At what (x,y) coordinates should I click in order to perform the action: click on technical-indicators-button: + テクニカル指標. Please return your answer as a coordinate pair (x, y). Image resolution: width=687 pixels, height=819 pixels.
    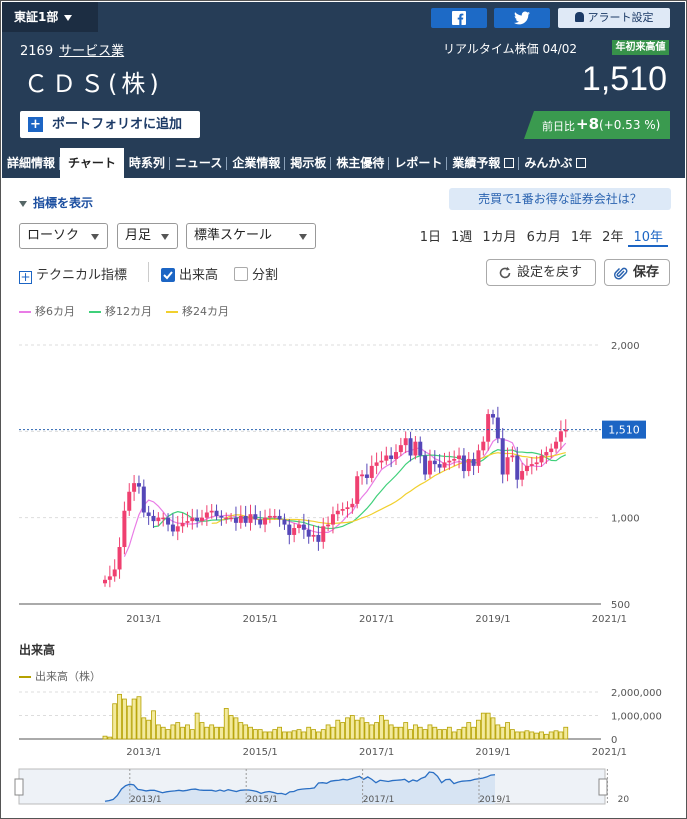
    Looking at the image, I should click on (73, 274).